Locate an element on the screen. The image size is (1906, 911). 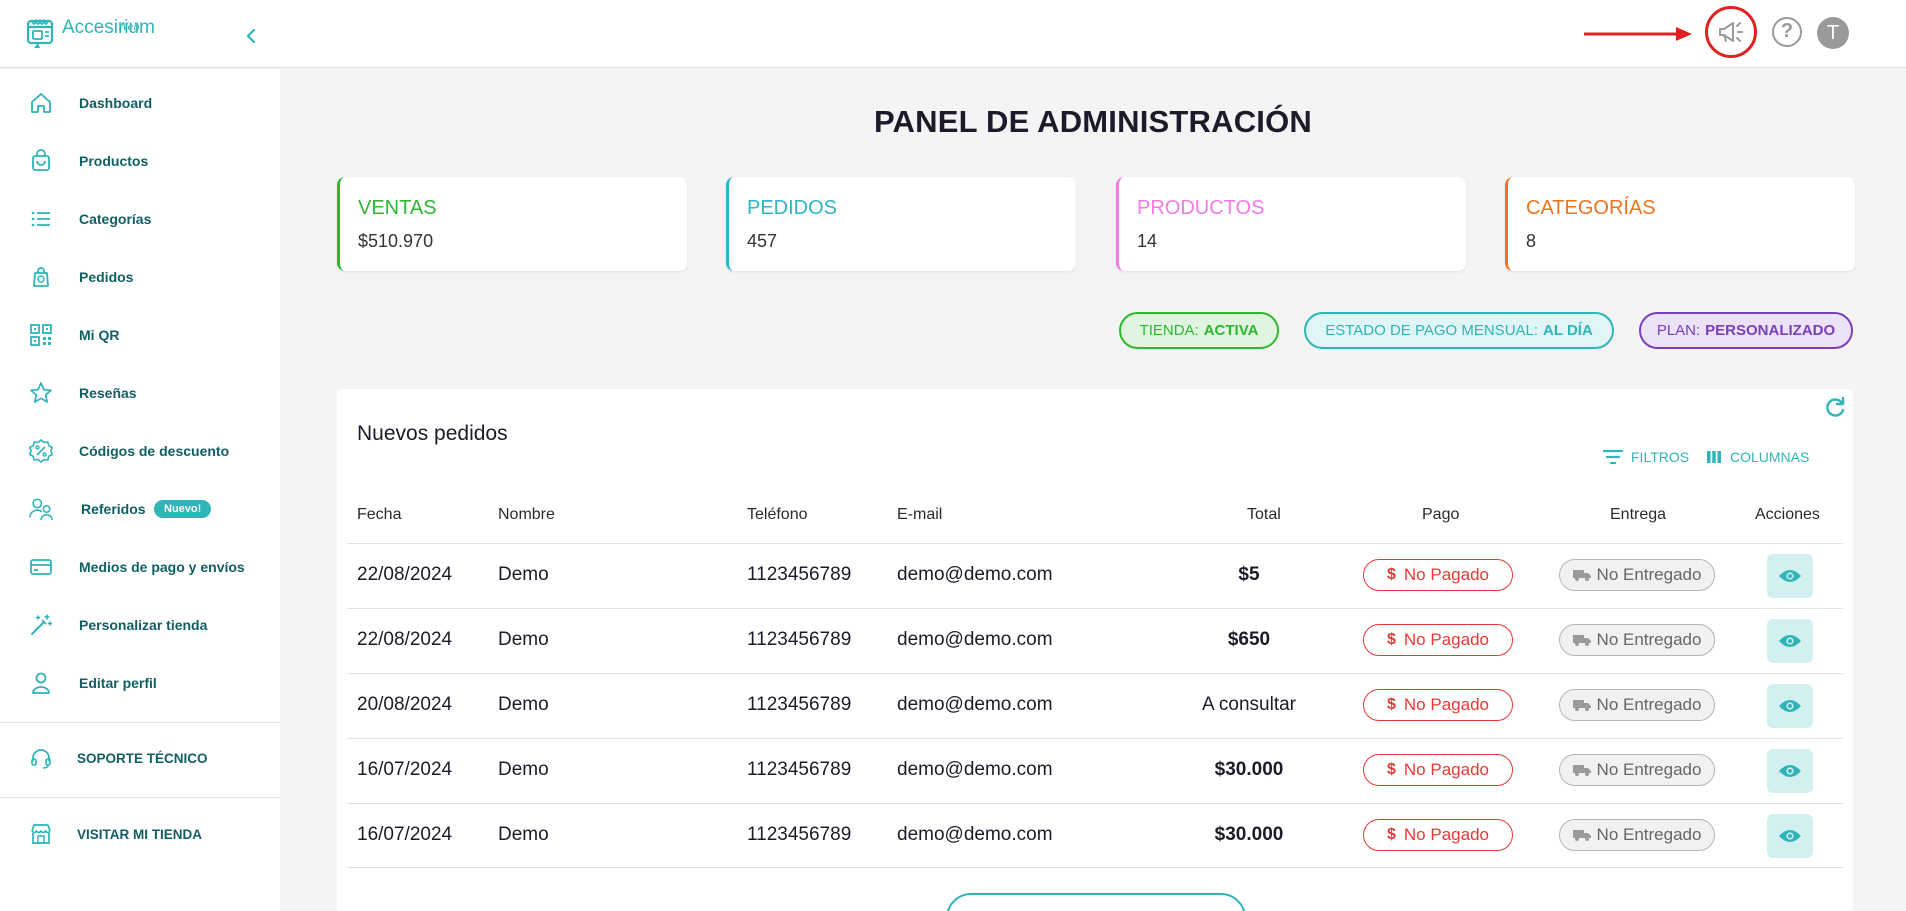
sidebar-item-mi-qr: Mi QR is located at coordinates (140, 335).